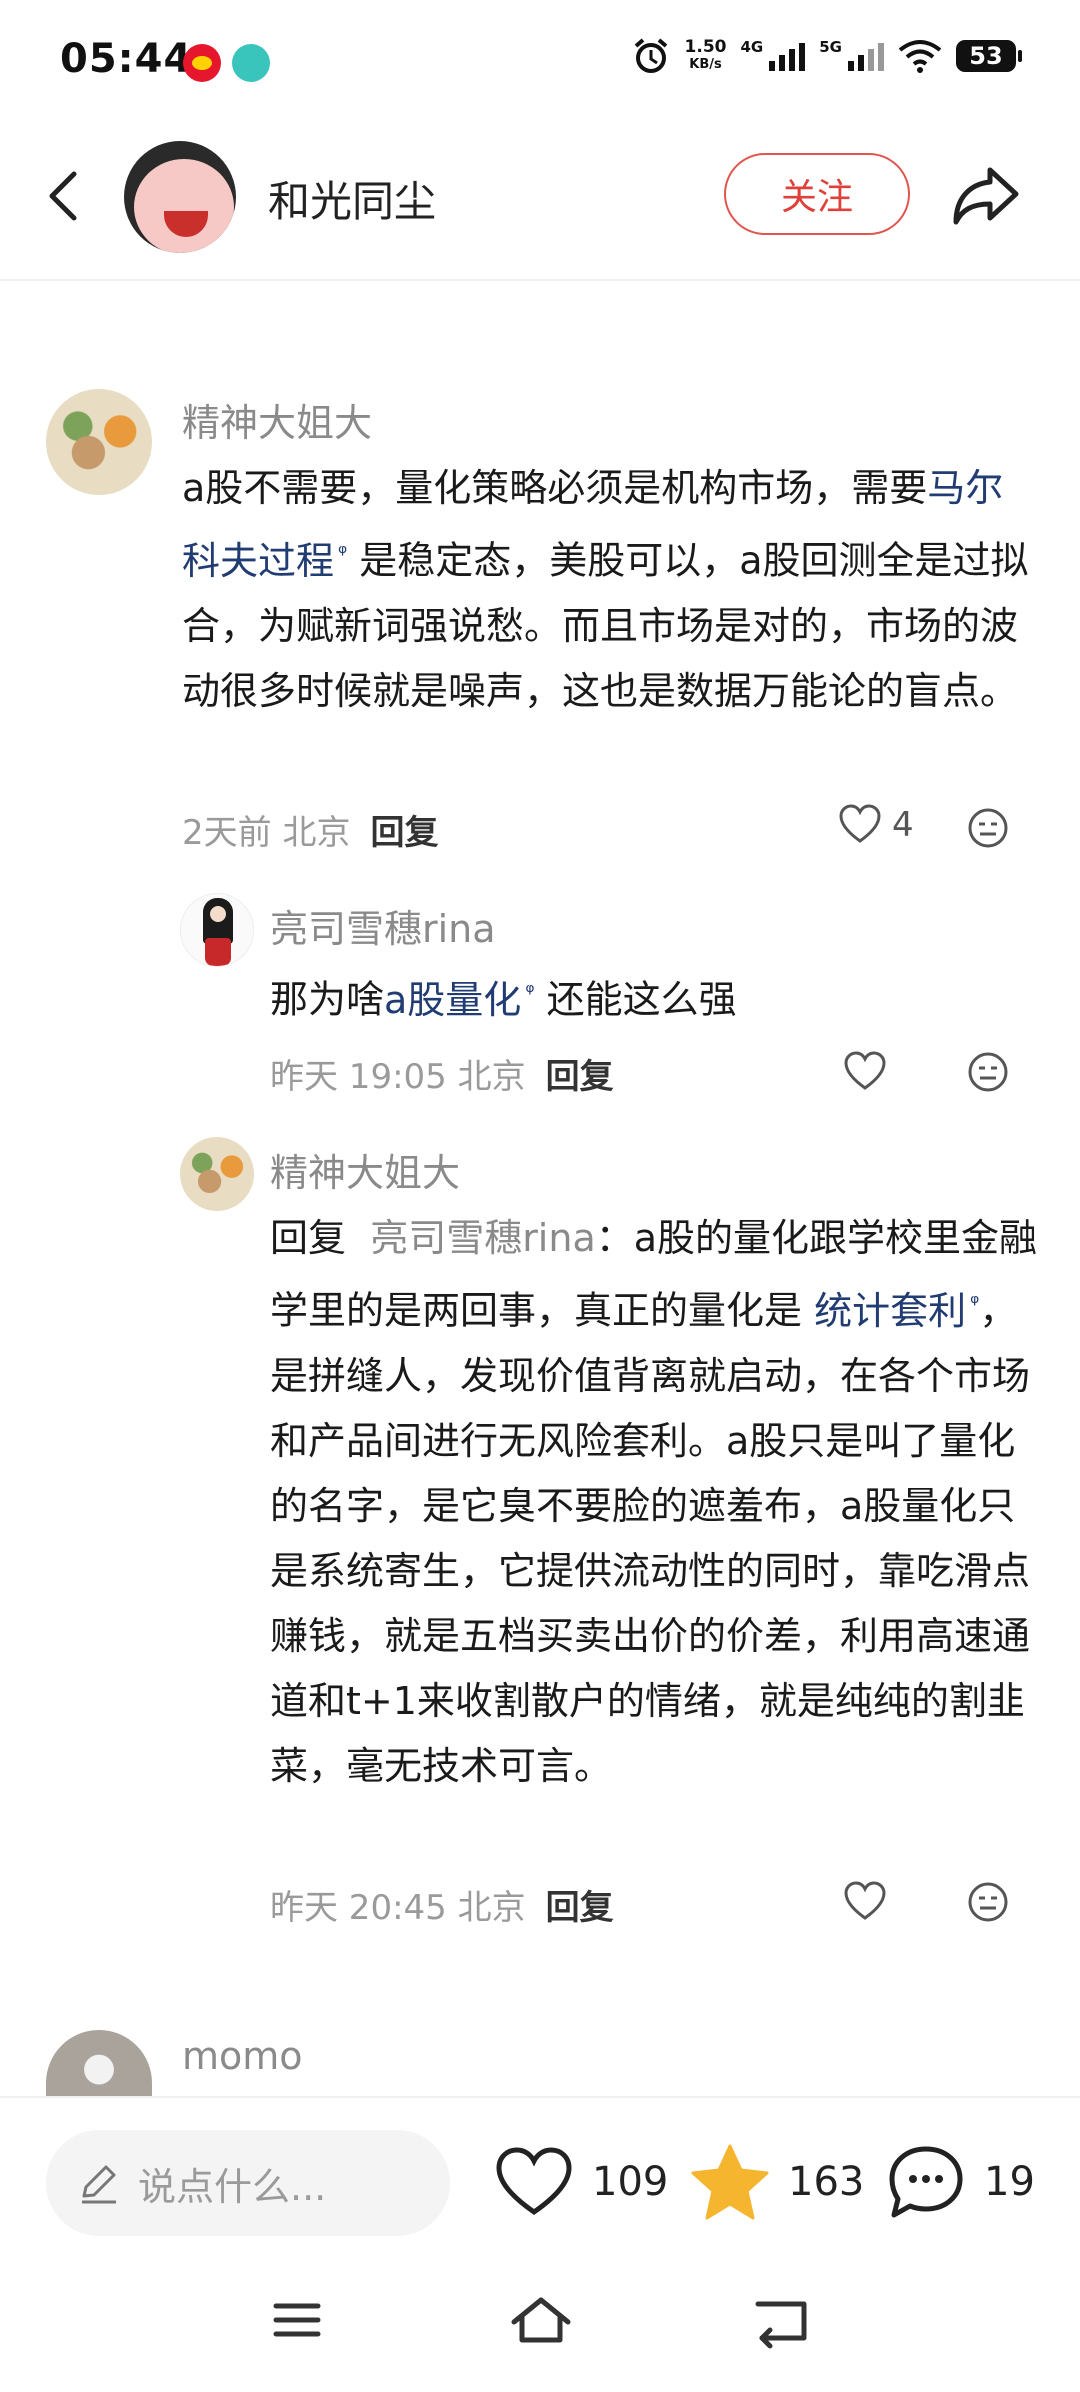 The height and width of the screenshot is (2392, 1080). I want to click on alarm-icon, so click(650, 55).